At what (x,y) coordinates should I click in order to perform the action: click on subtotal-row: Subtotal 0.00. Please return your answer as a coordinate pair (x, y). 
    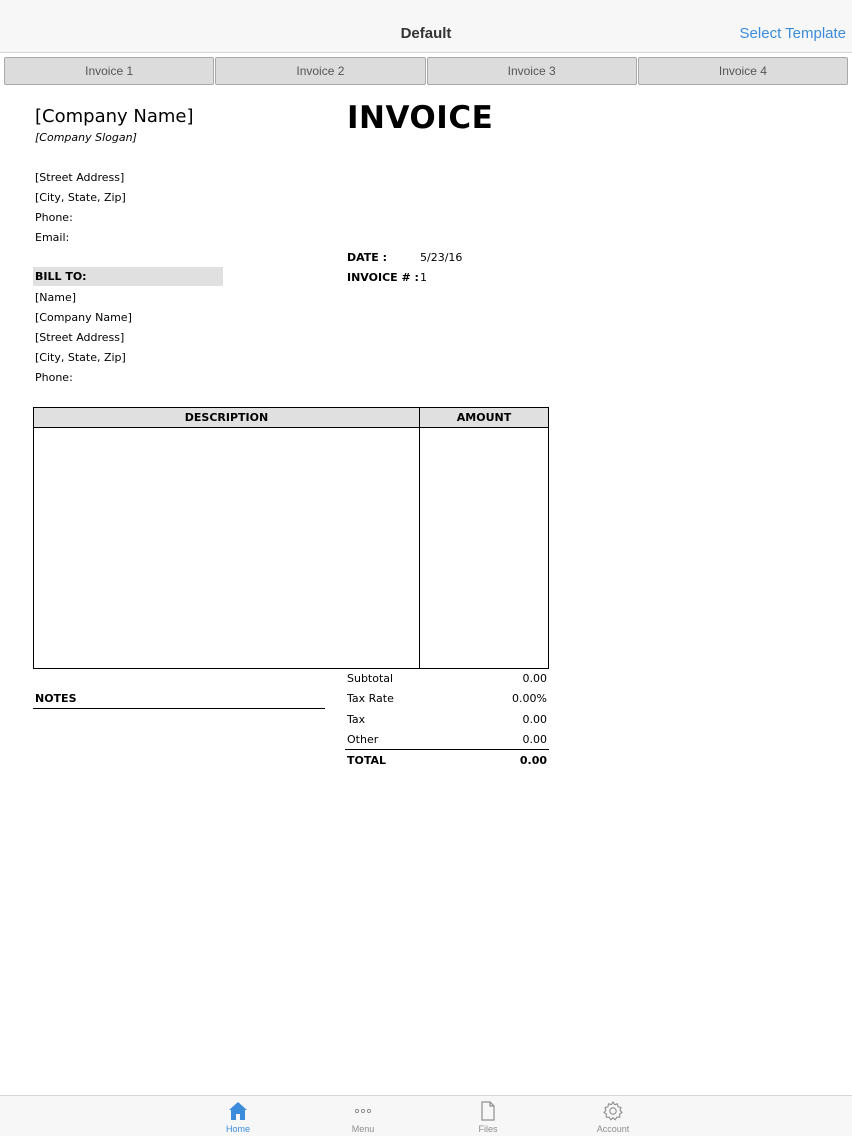
    Looking at the image, I should click on (447, 679).